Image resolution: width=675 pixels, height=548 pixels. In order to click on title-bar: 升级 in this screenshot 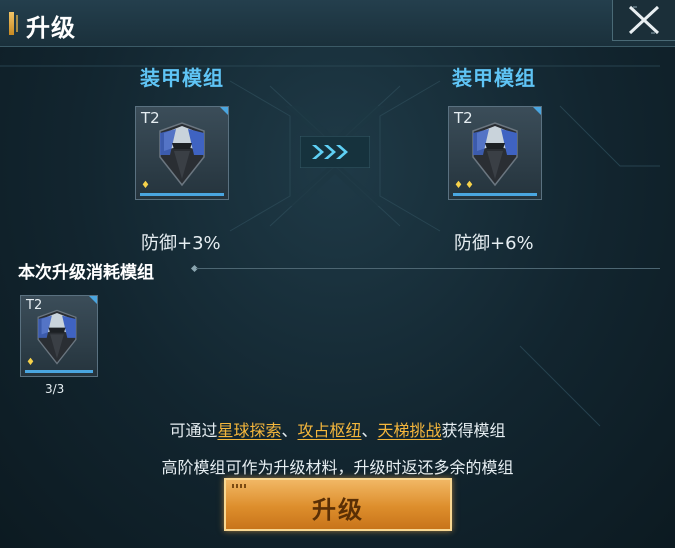, I will do `click(337, 23)`.